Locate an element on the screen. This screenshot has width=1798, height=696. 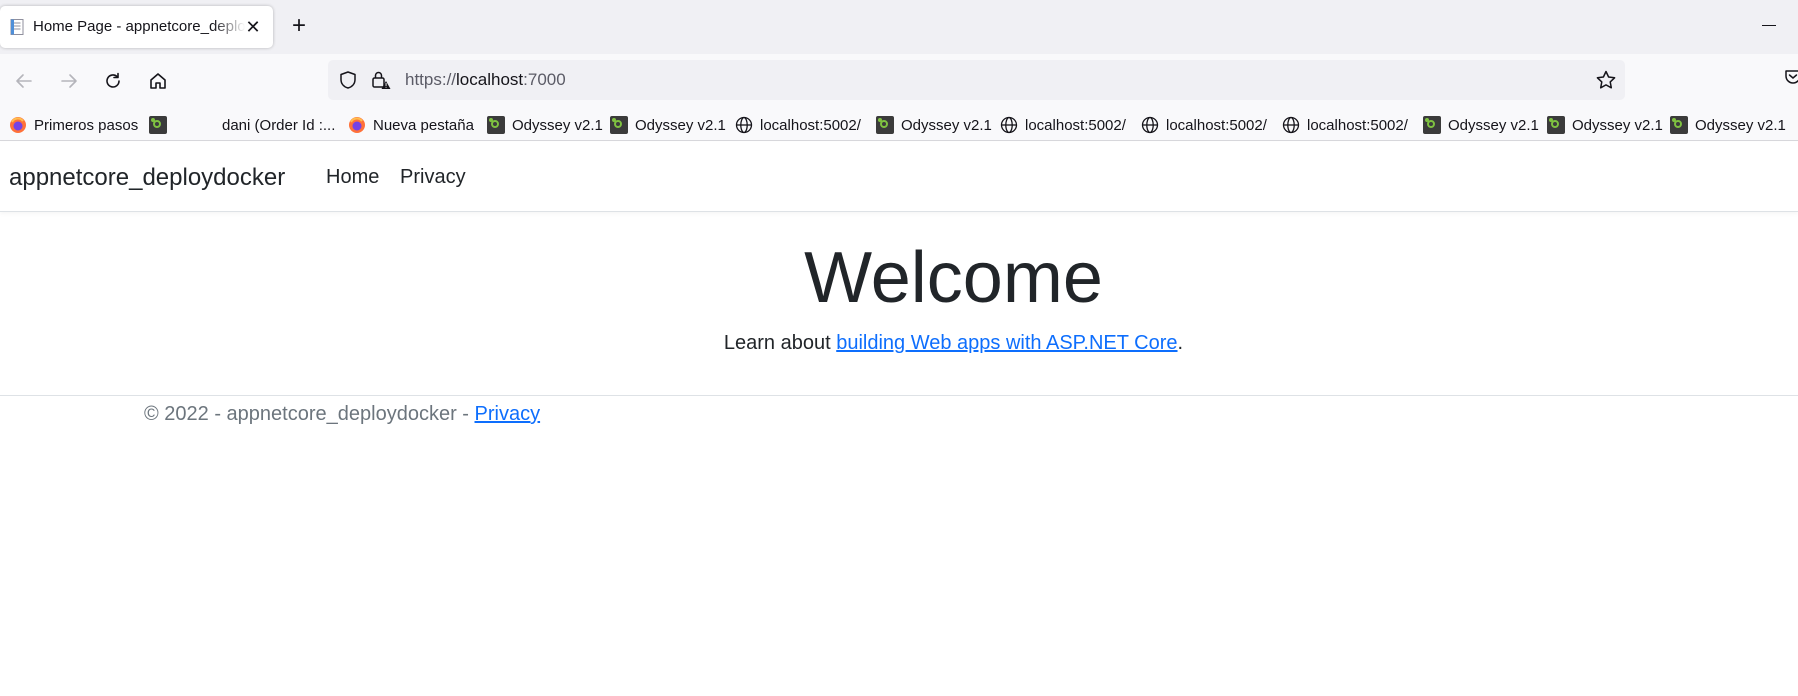
footer-copyright: © 2022 - appnetcore_deploydocker - is located at coordinates (309, 414).